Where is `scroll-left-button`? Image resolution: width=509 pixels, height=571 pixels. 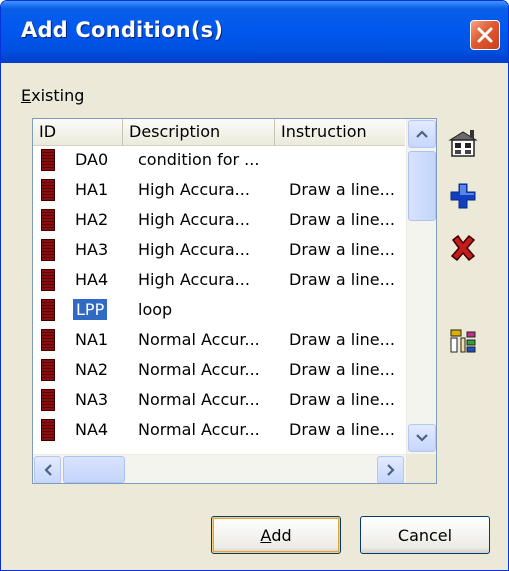
scroll-left-button is located at coordinates (47, 469).